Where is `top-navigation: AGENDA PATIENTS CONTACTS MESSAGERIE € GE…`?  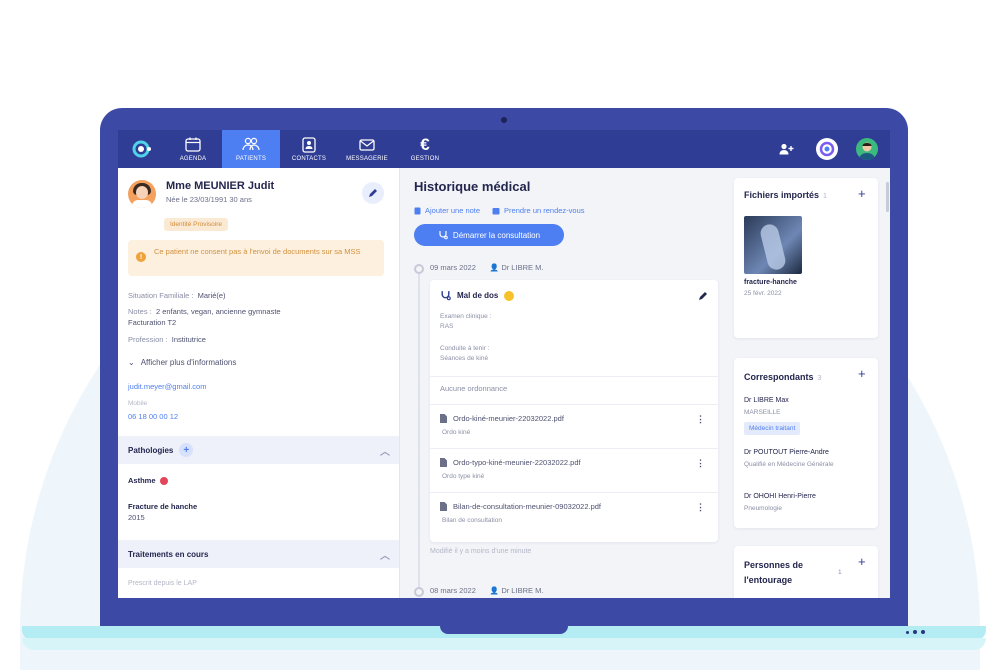
top-navigation: AGENDA PATIENTS CONTACTS MESSAGERIE € GE… is located at coordinates (504, 149).